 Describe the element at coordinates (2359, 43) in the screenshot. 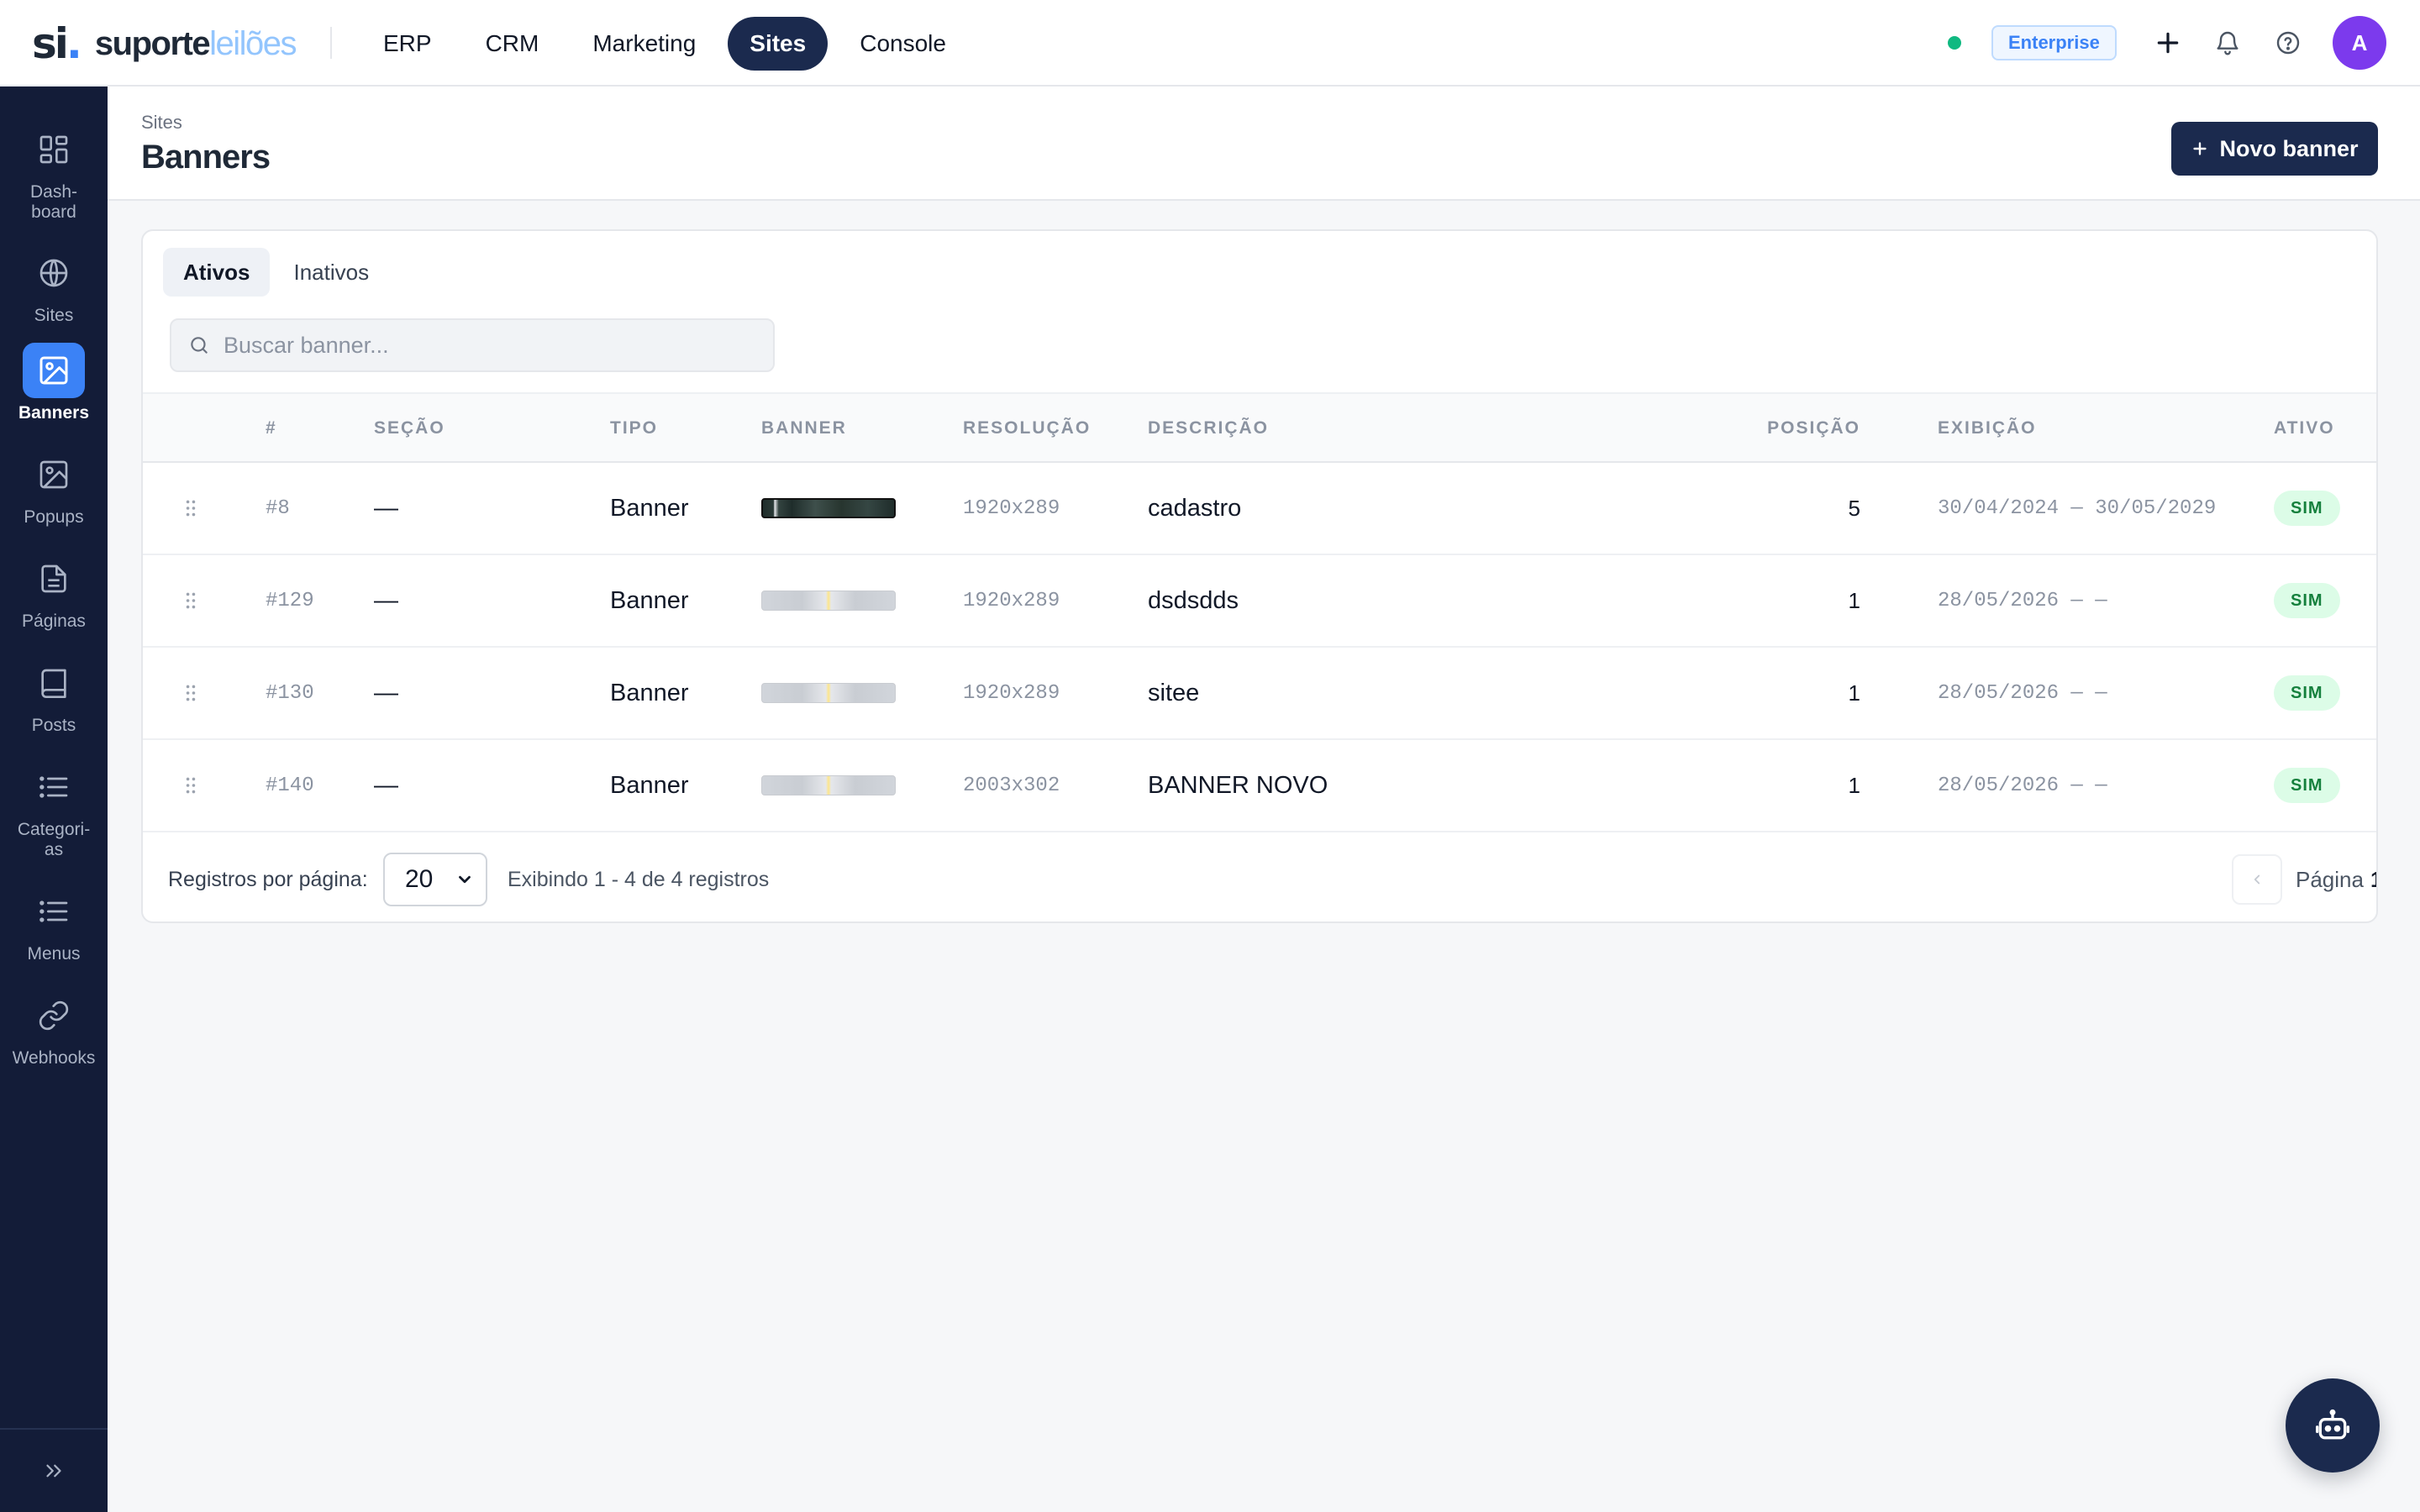

I see `user-avatar: A` at that location.